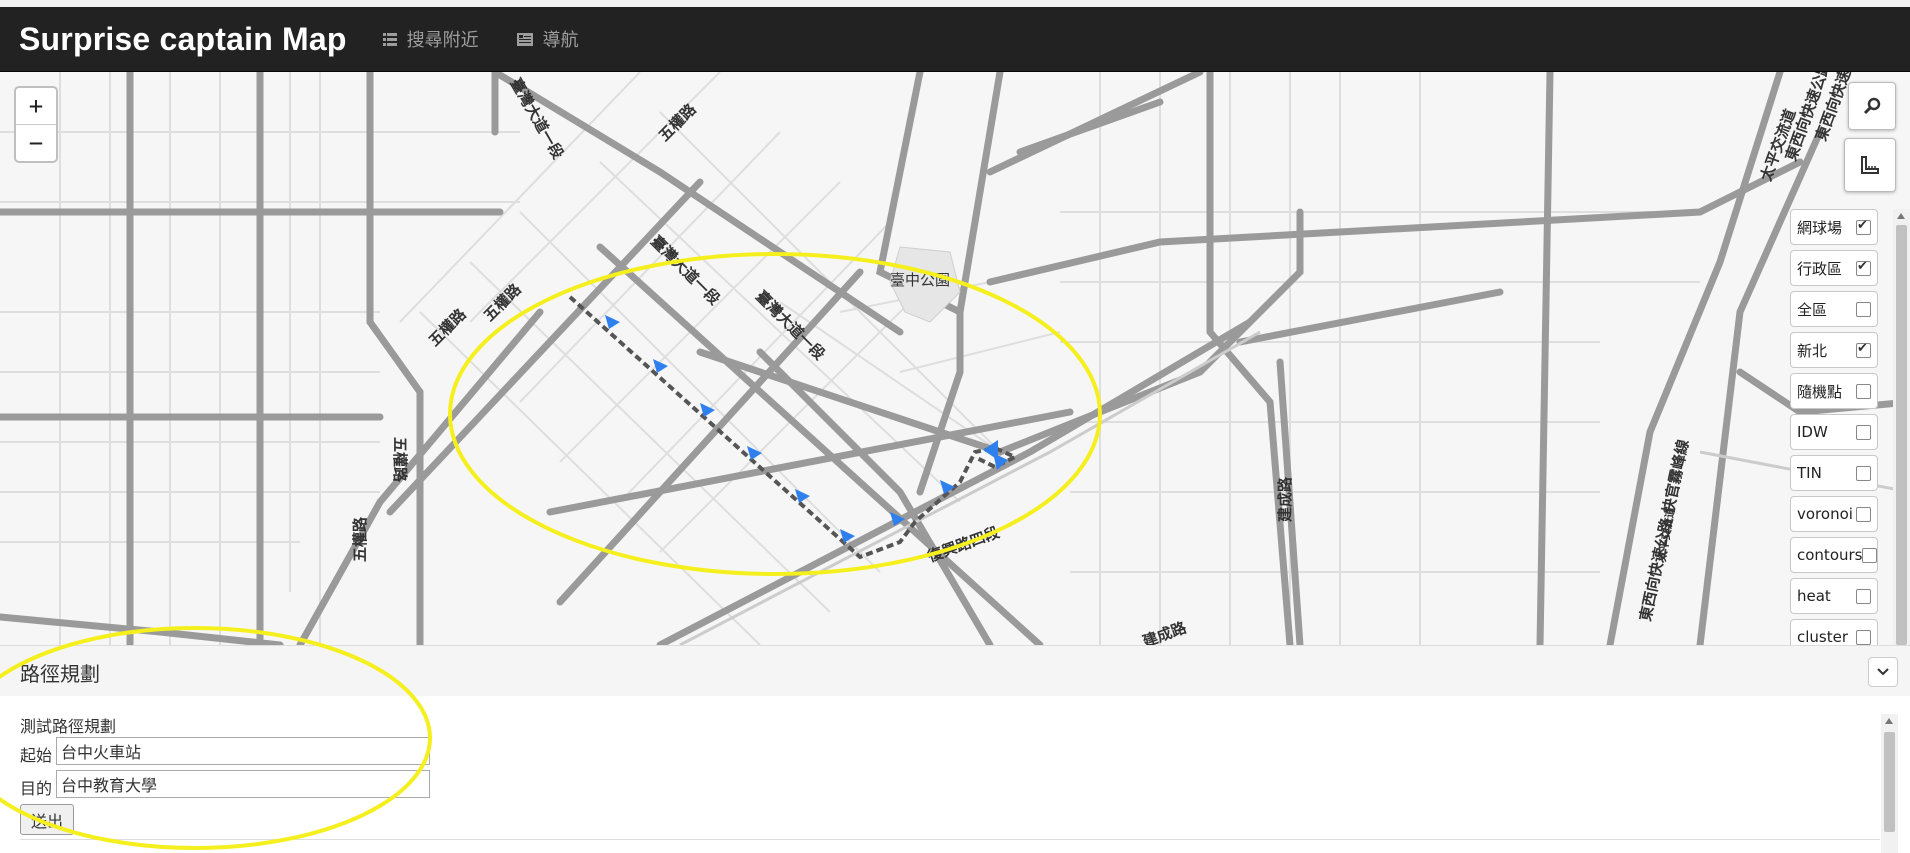  I want to click on panel-scrollbar, so click(1889, 783).